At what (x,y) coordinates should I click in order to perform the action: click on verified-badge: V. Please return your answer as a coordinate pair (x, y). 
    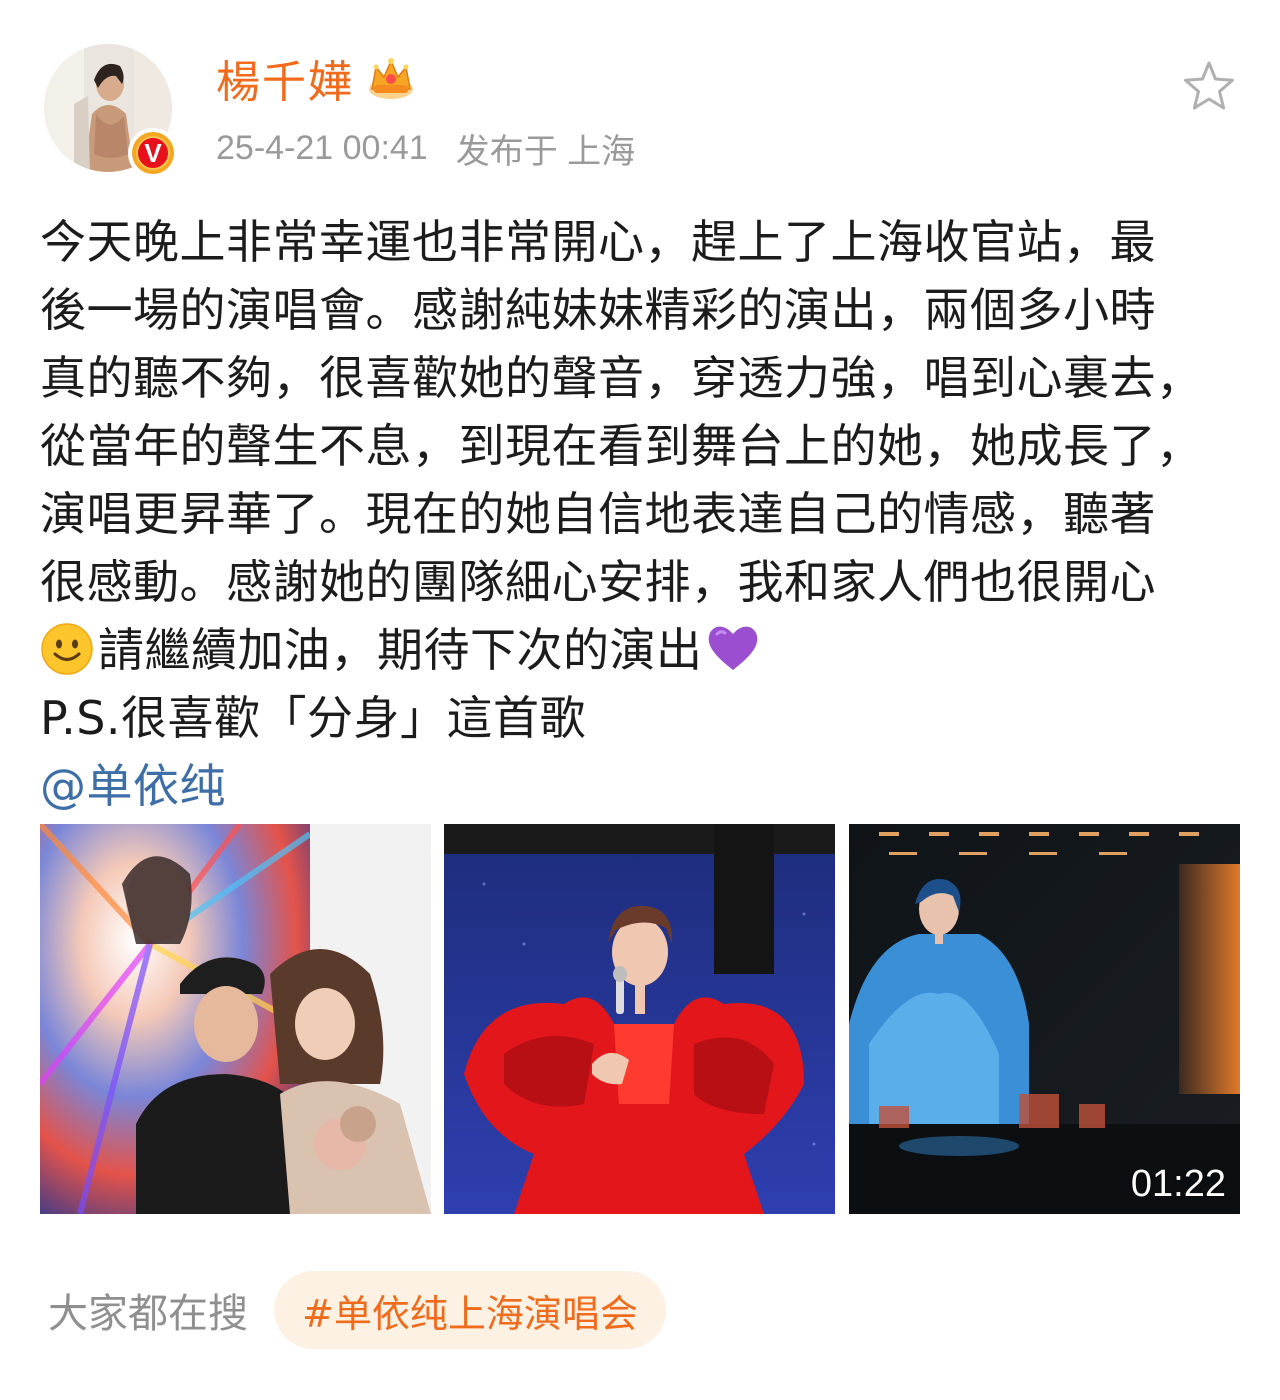
    Looking at the image, I should click on (153, 153).